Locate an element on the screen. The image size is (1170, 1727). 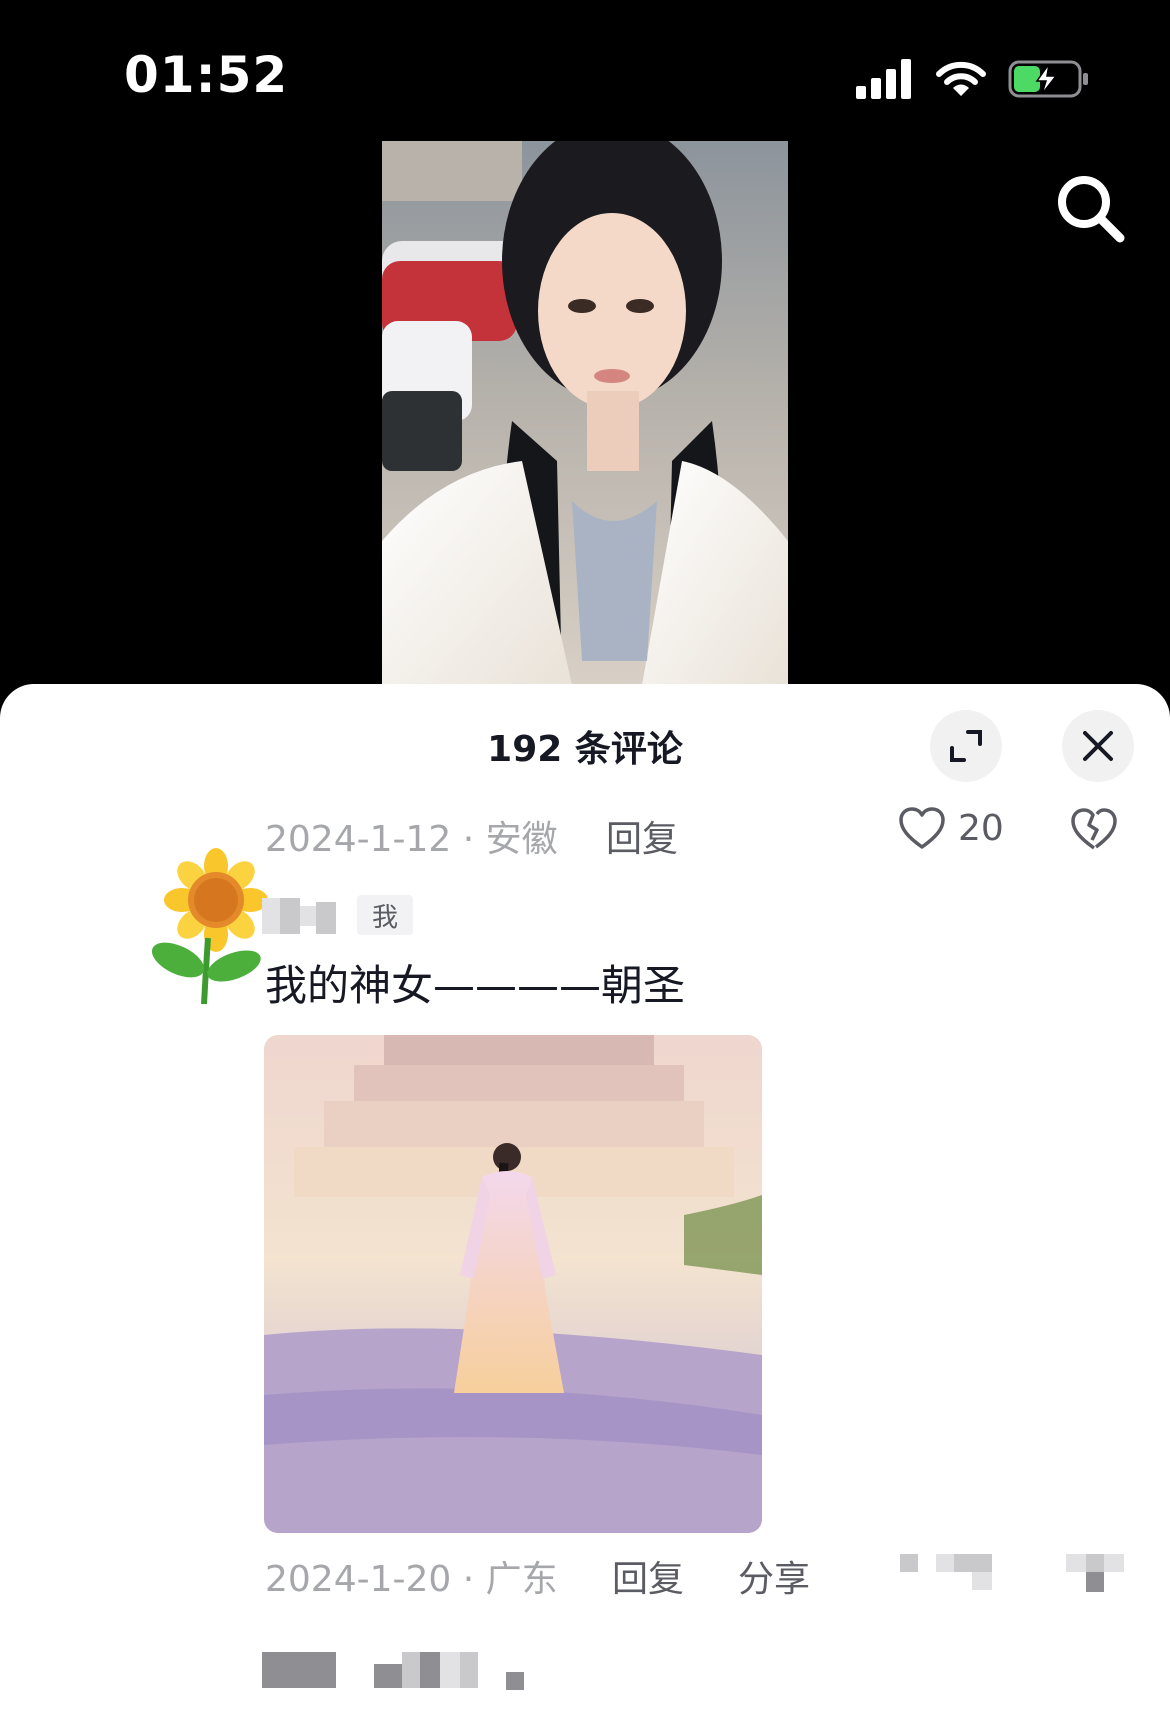
broken-heart-icon is located at coordinates (1094, 829).